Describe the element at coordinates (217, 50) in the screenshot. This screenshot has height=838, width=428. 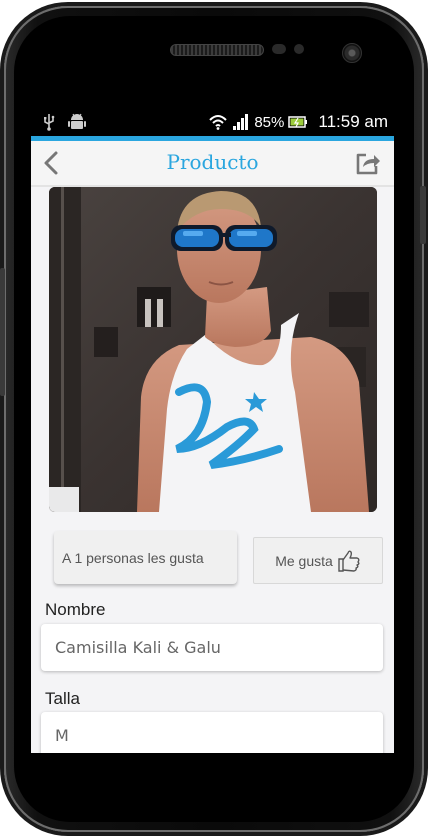
I see `earpiece-speaker` at that location.